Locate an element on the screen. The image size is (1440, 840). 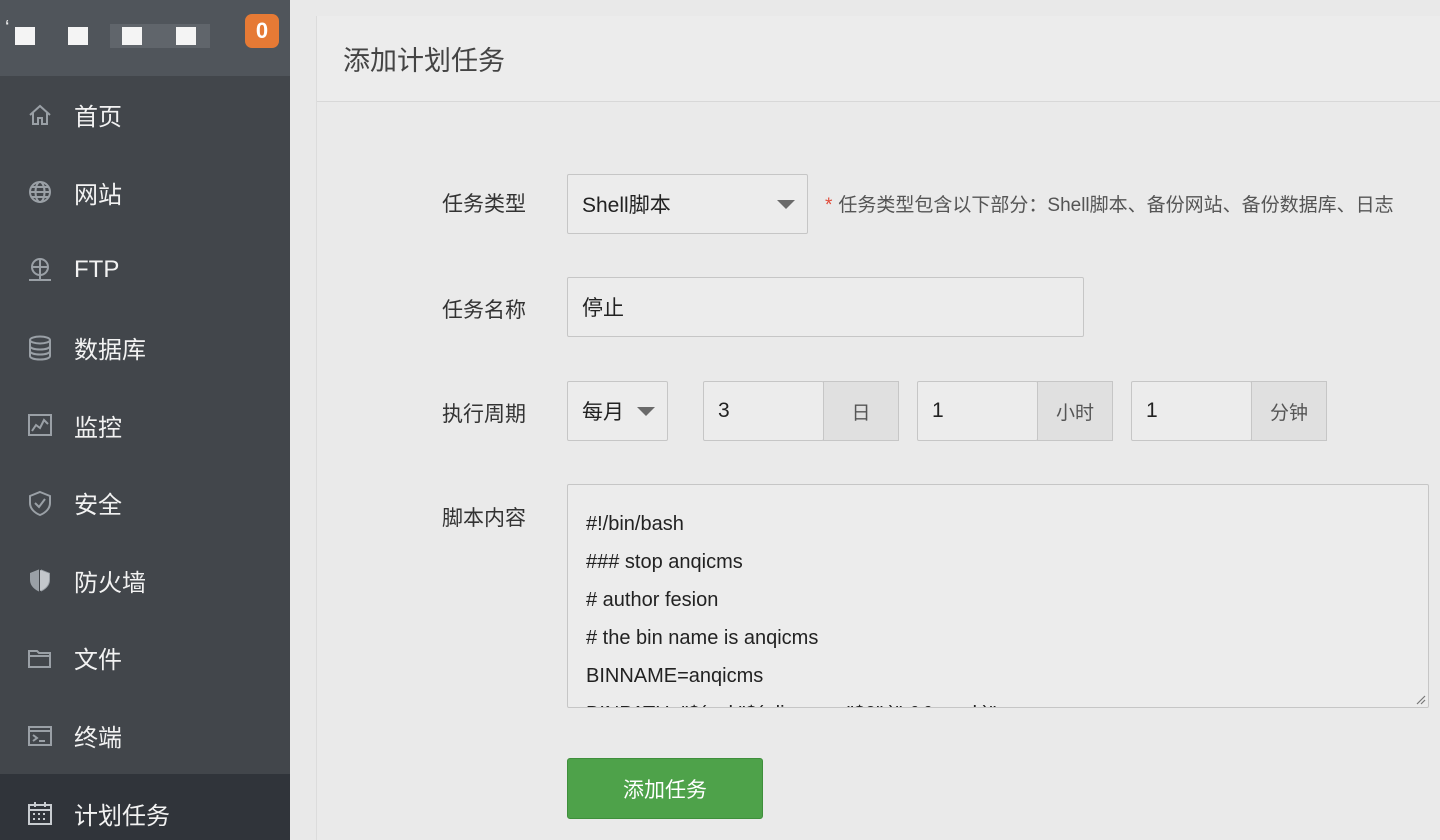
monitor-chart-icon is located at coordinates (40, 425).